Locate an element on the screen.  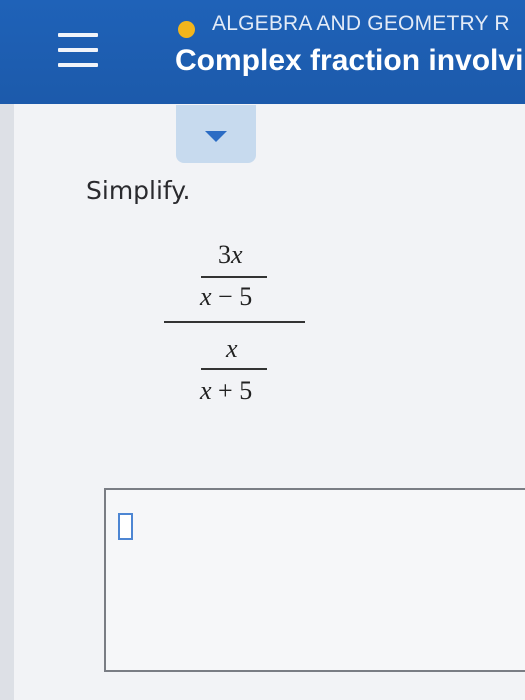
collapse-panel-button is located at coordinates (216, 134).